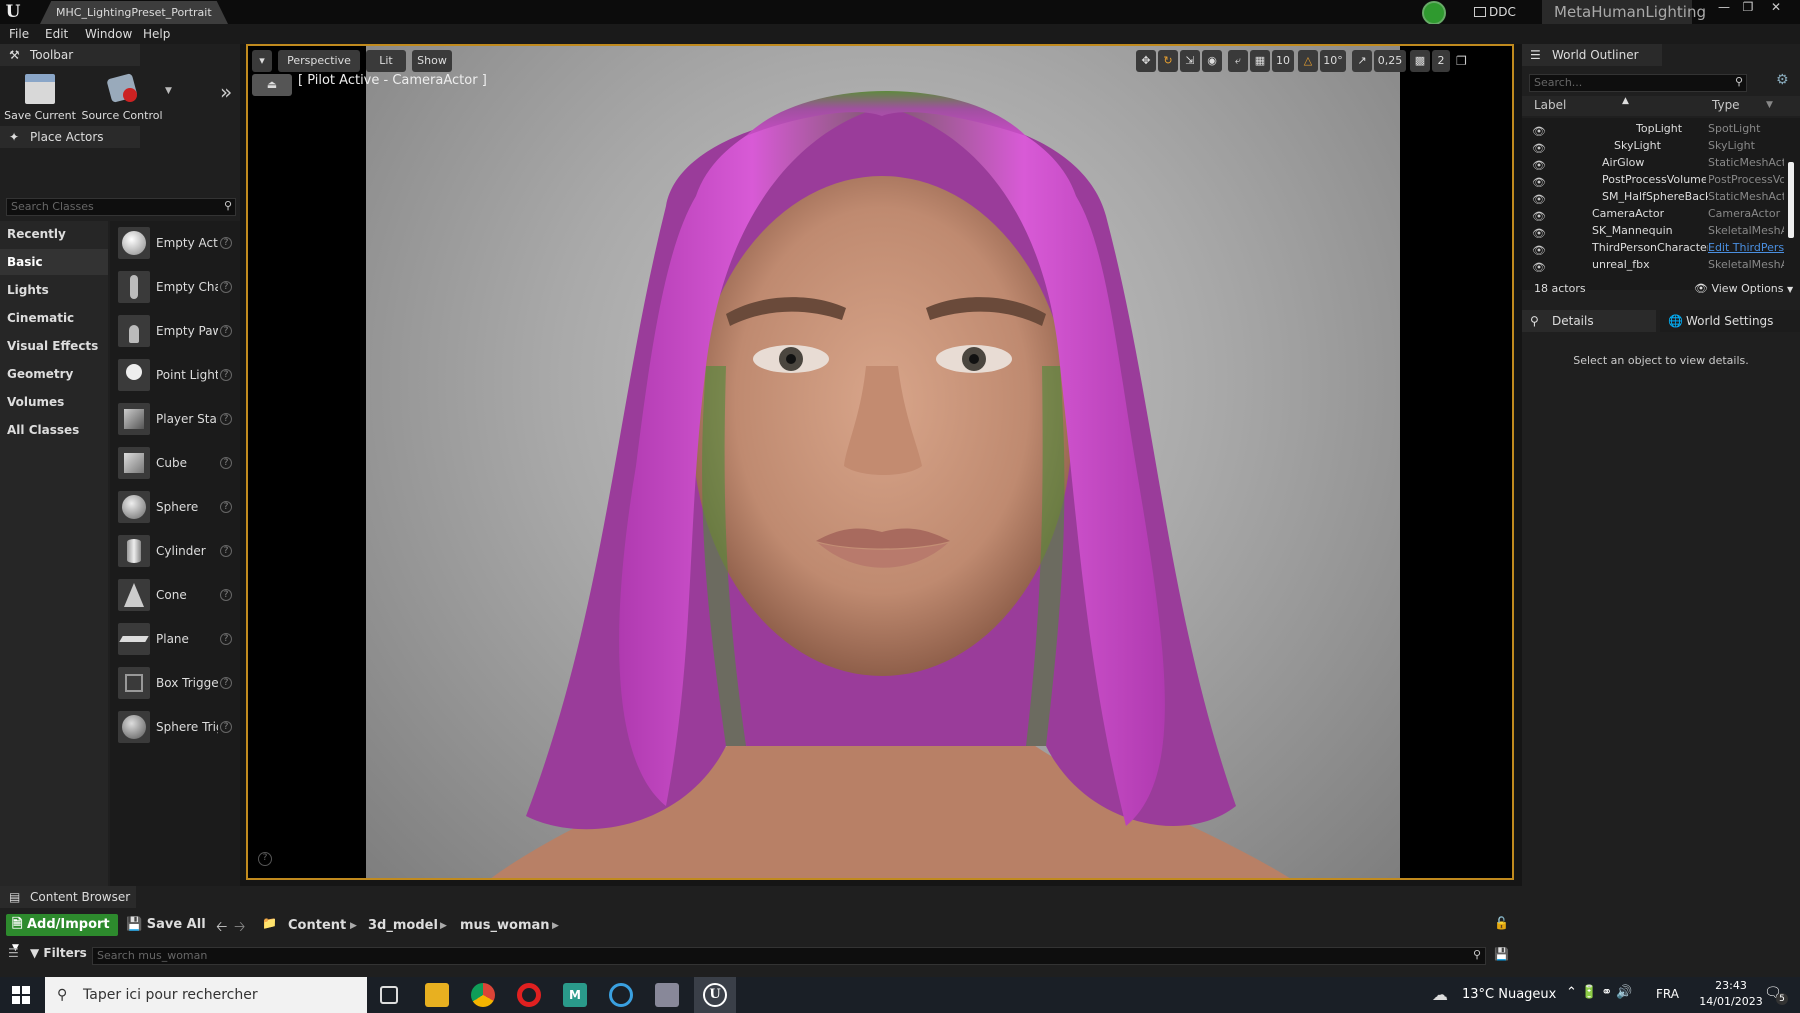  What do you see at coordinates (54, 374) in the screenshot?
I see `category-geometry: Geometry` at bounding box center [54, 374].